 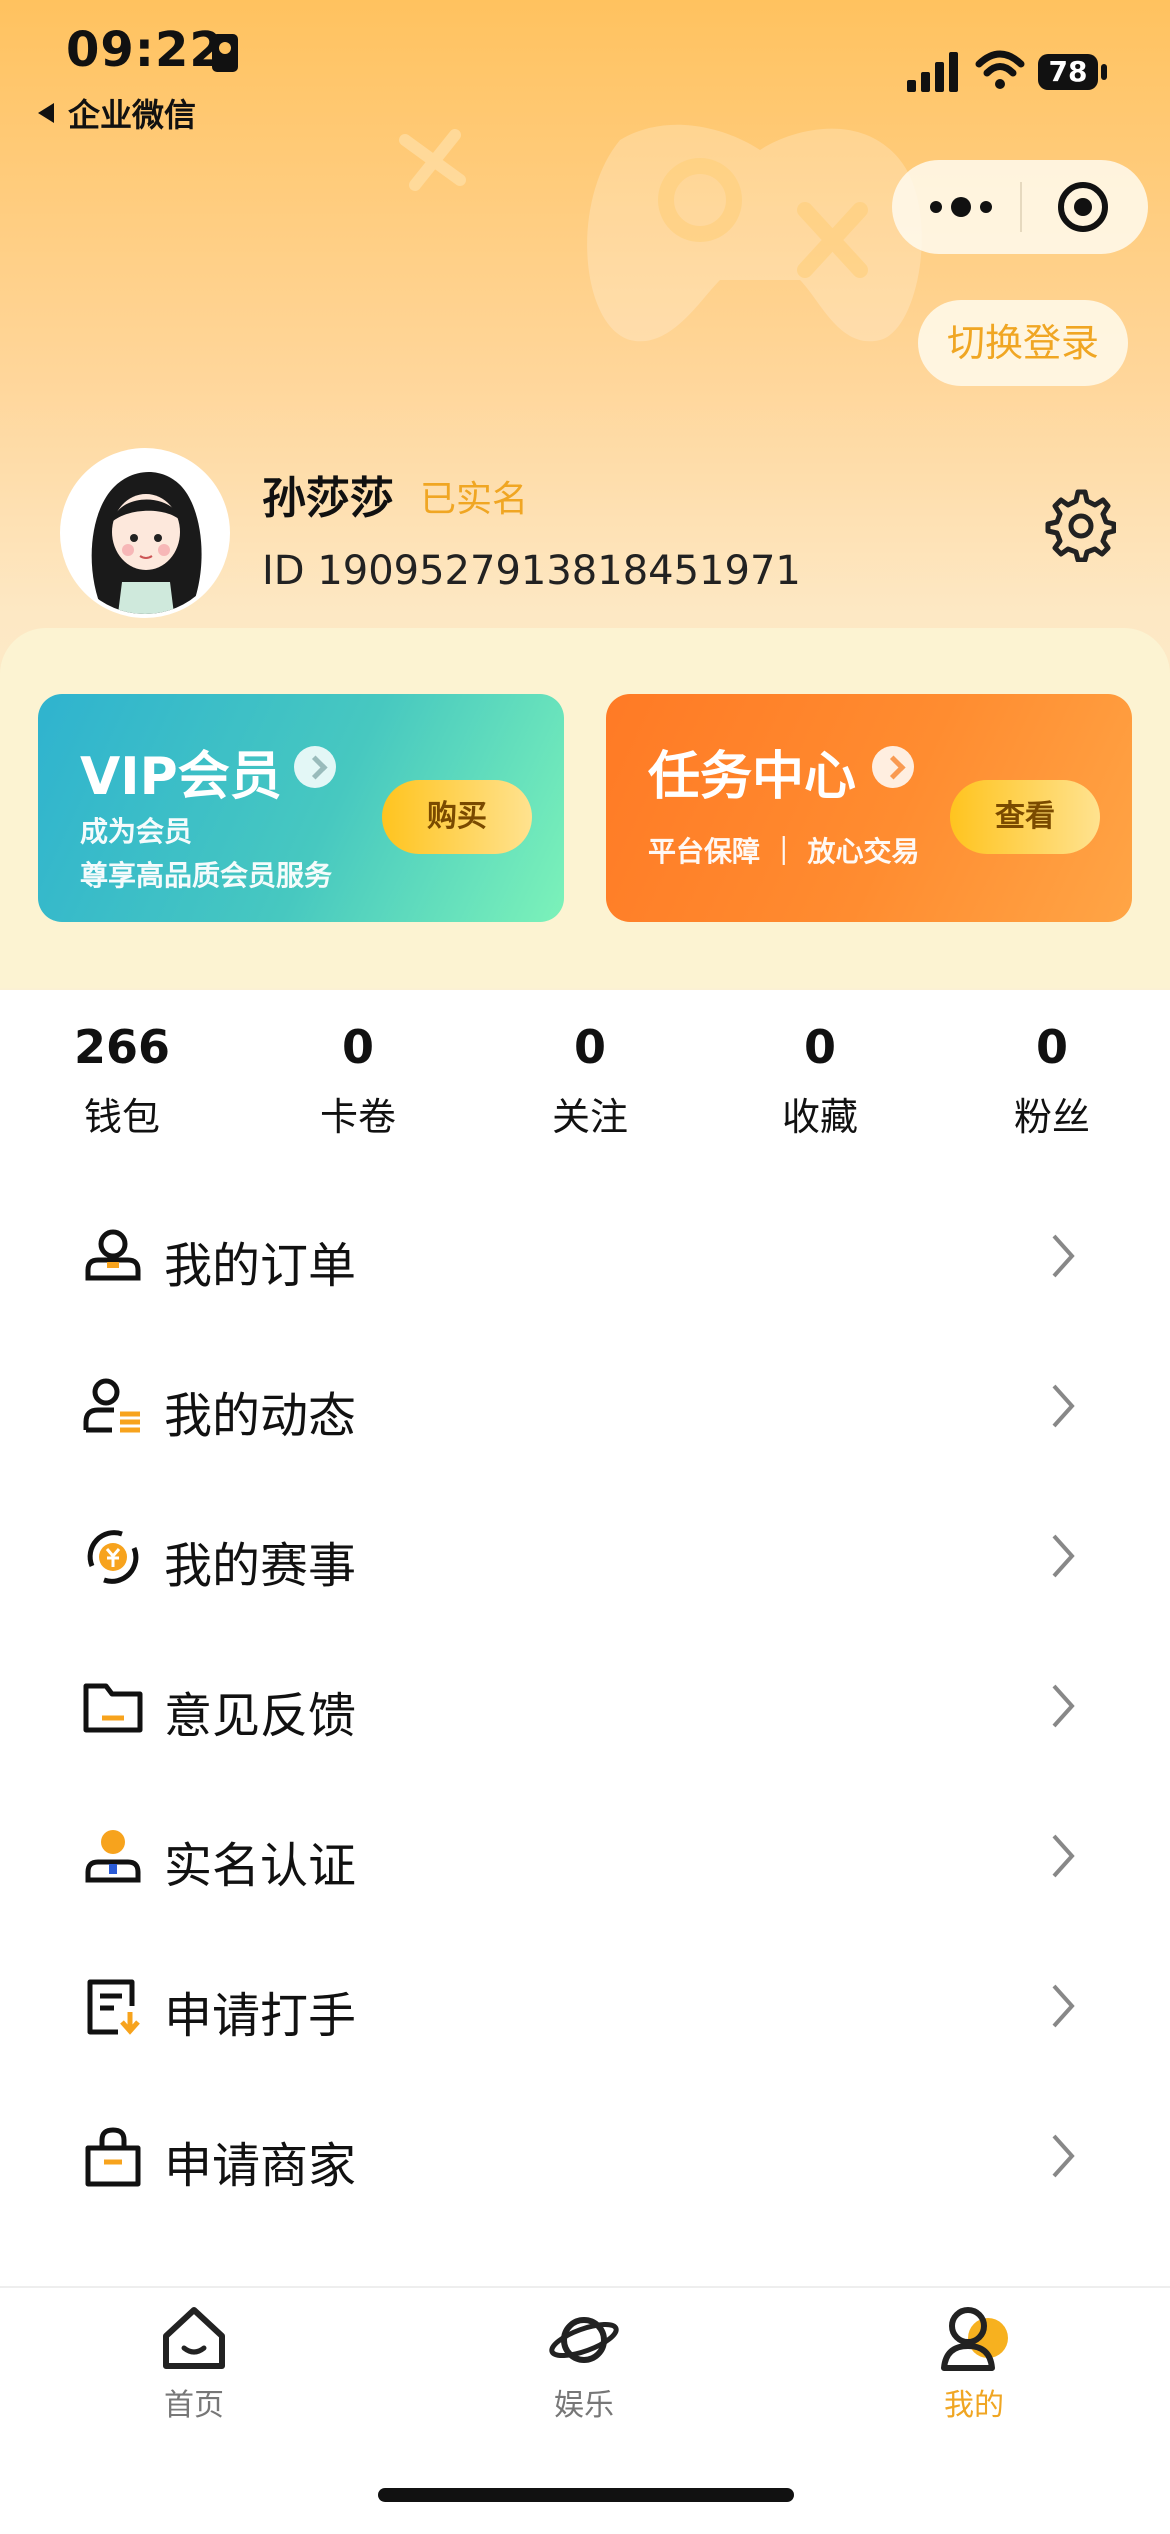 I want to click on cellular-signal-icon, so click(x=932, y=72).